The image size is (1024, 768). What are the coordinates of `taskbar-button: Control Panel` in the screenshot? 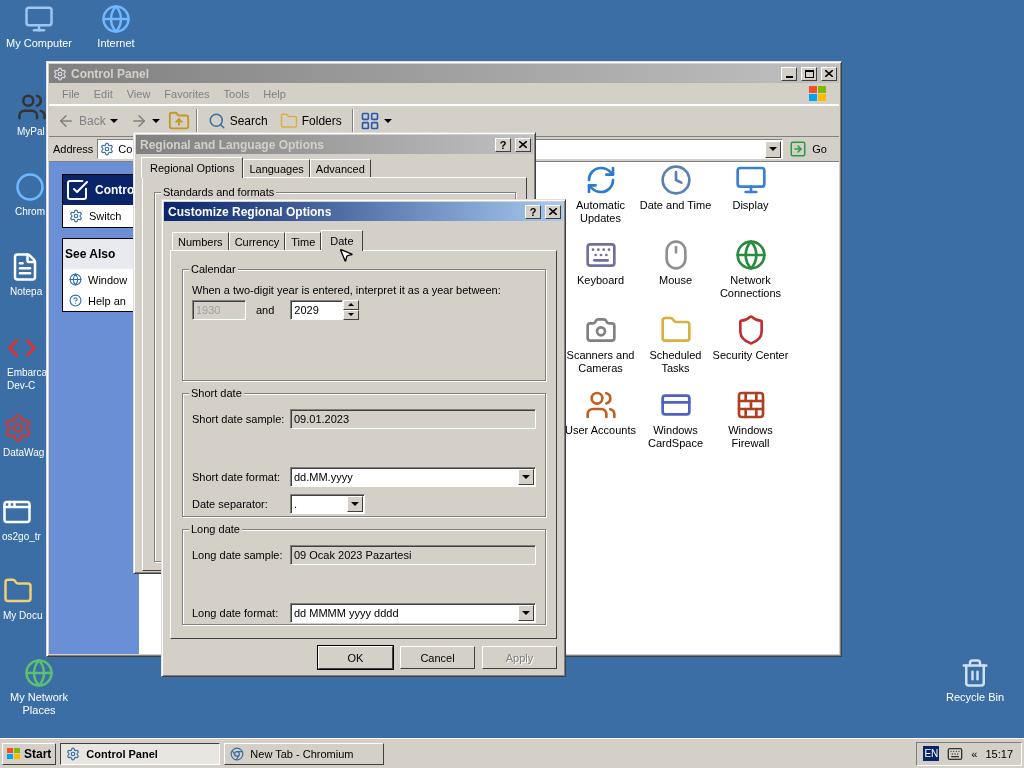 It's located at (140, 753).